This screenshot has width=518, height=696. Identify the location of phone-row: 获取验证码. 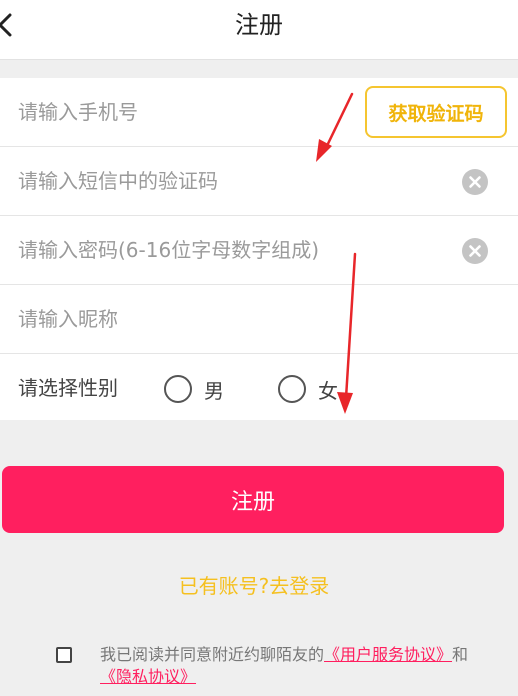
(259, 112).